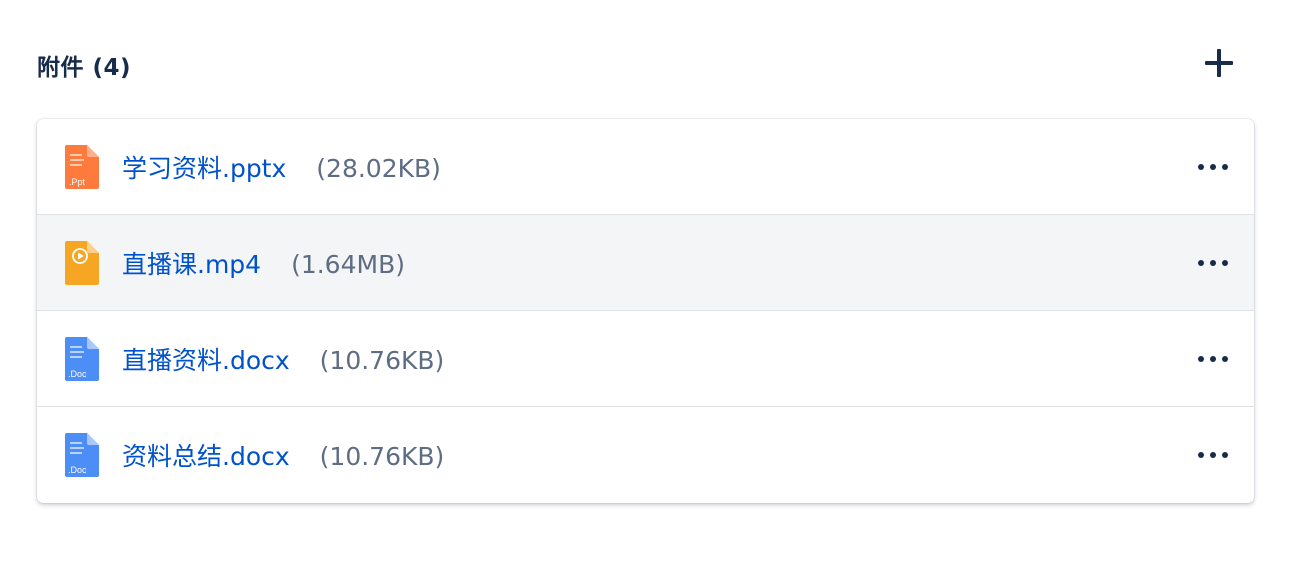 This screenshot has height=562, width=1294. I want to click on add-attachment-button, so click(1219, 63).